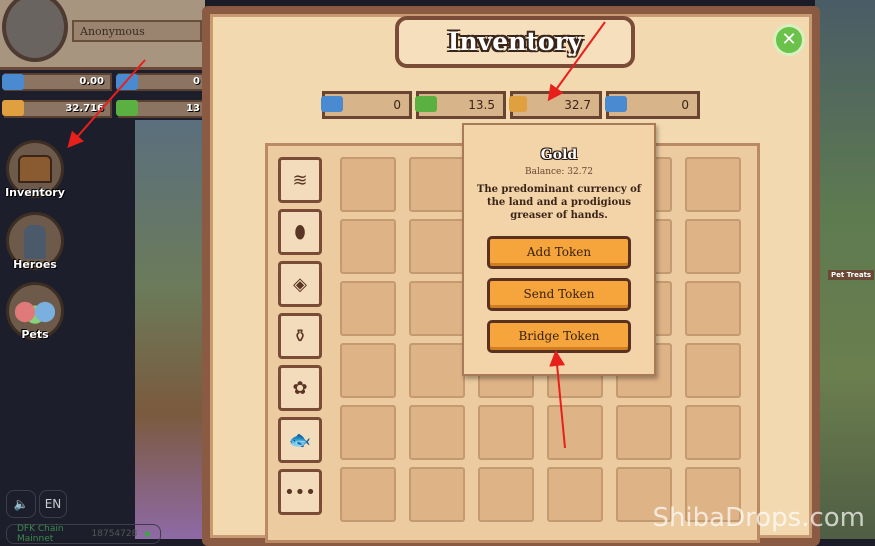  I want to click on watermark: ShibaDrops.com, so click(758, 518).